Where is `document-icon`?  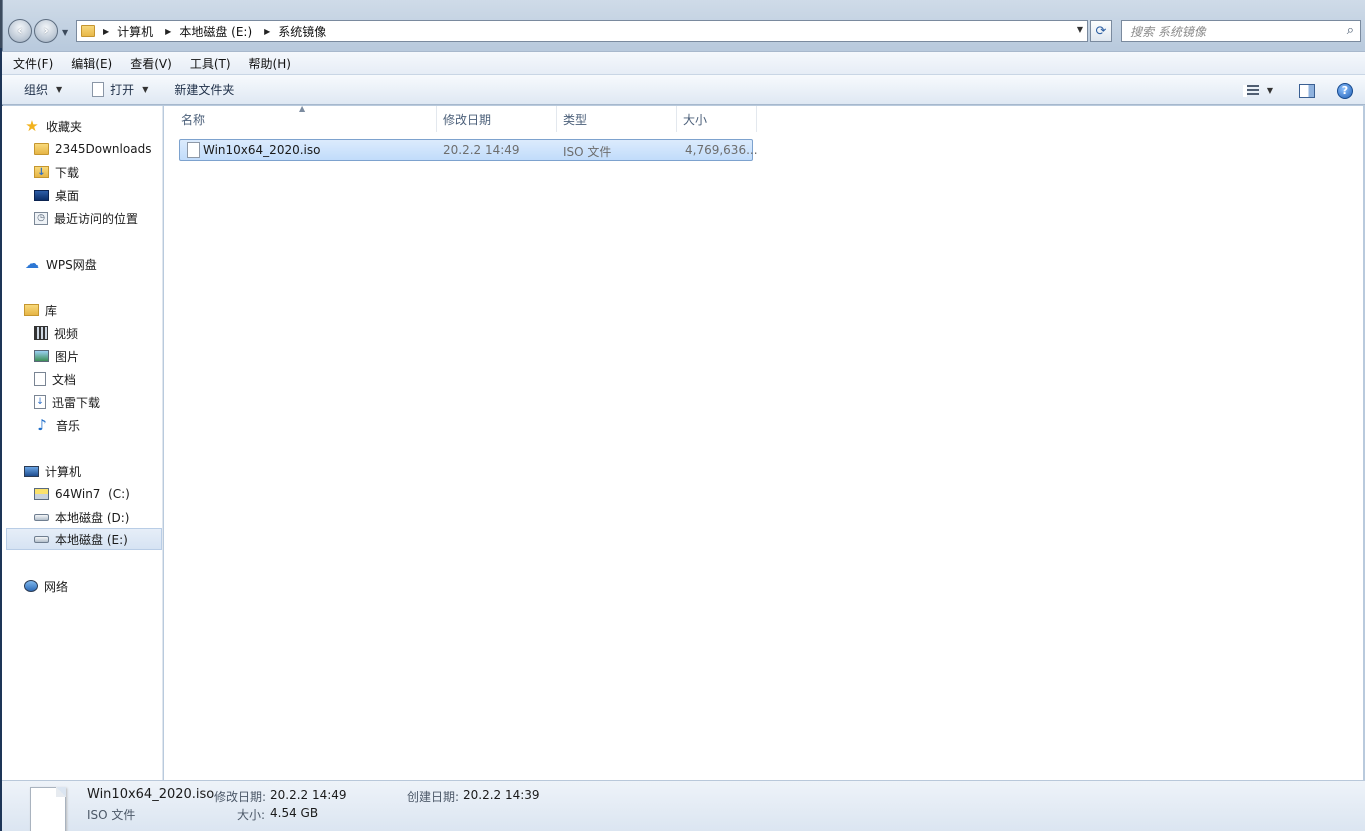 document-icon is located at coordinates (40, 379).